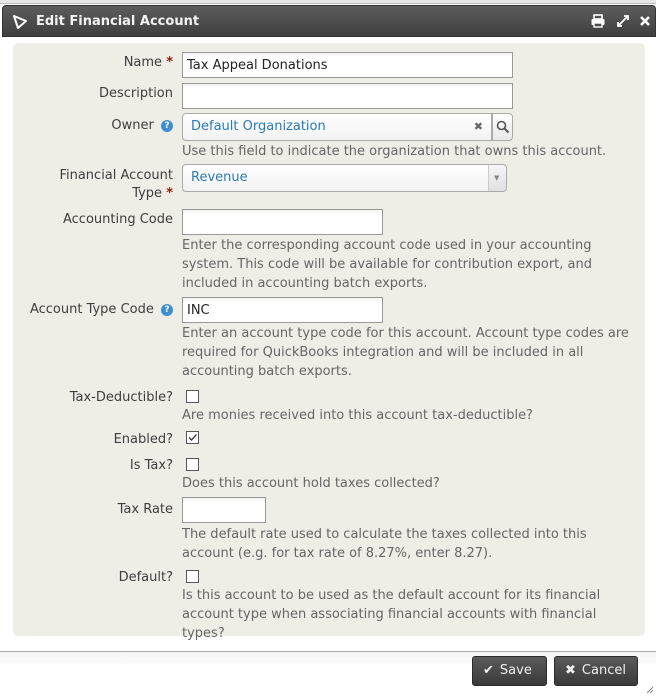 The height and width of the screenshot is (696, 656). What do you see at coordinates (91, 309) in the screenshot?
I see `account-type-code-label-text: Account Type Code` at bounding box center [91, 309].